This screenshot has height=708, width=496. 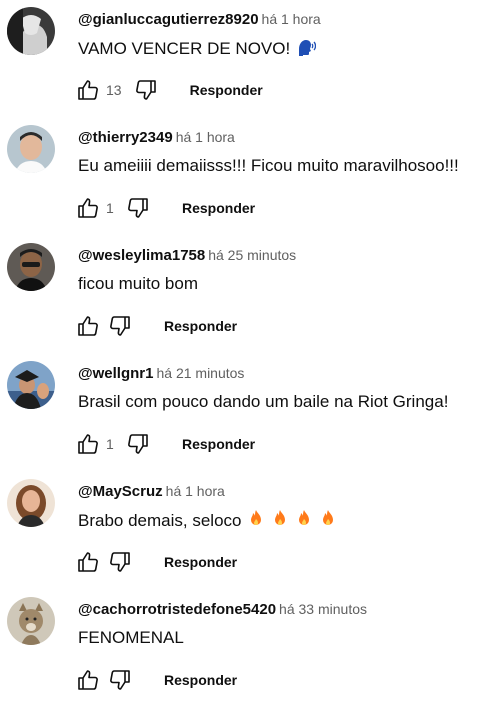 I want to click on comment-text: ficou muito bom, so click(x=138, y=284).